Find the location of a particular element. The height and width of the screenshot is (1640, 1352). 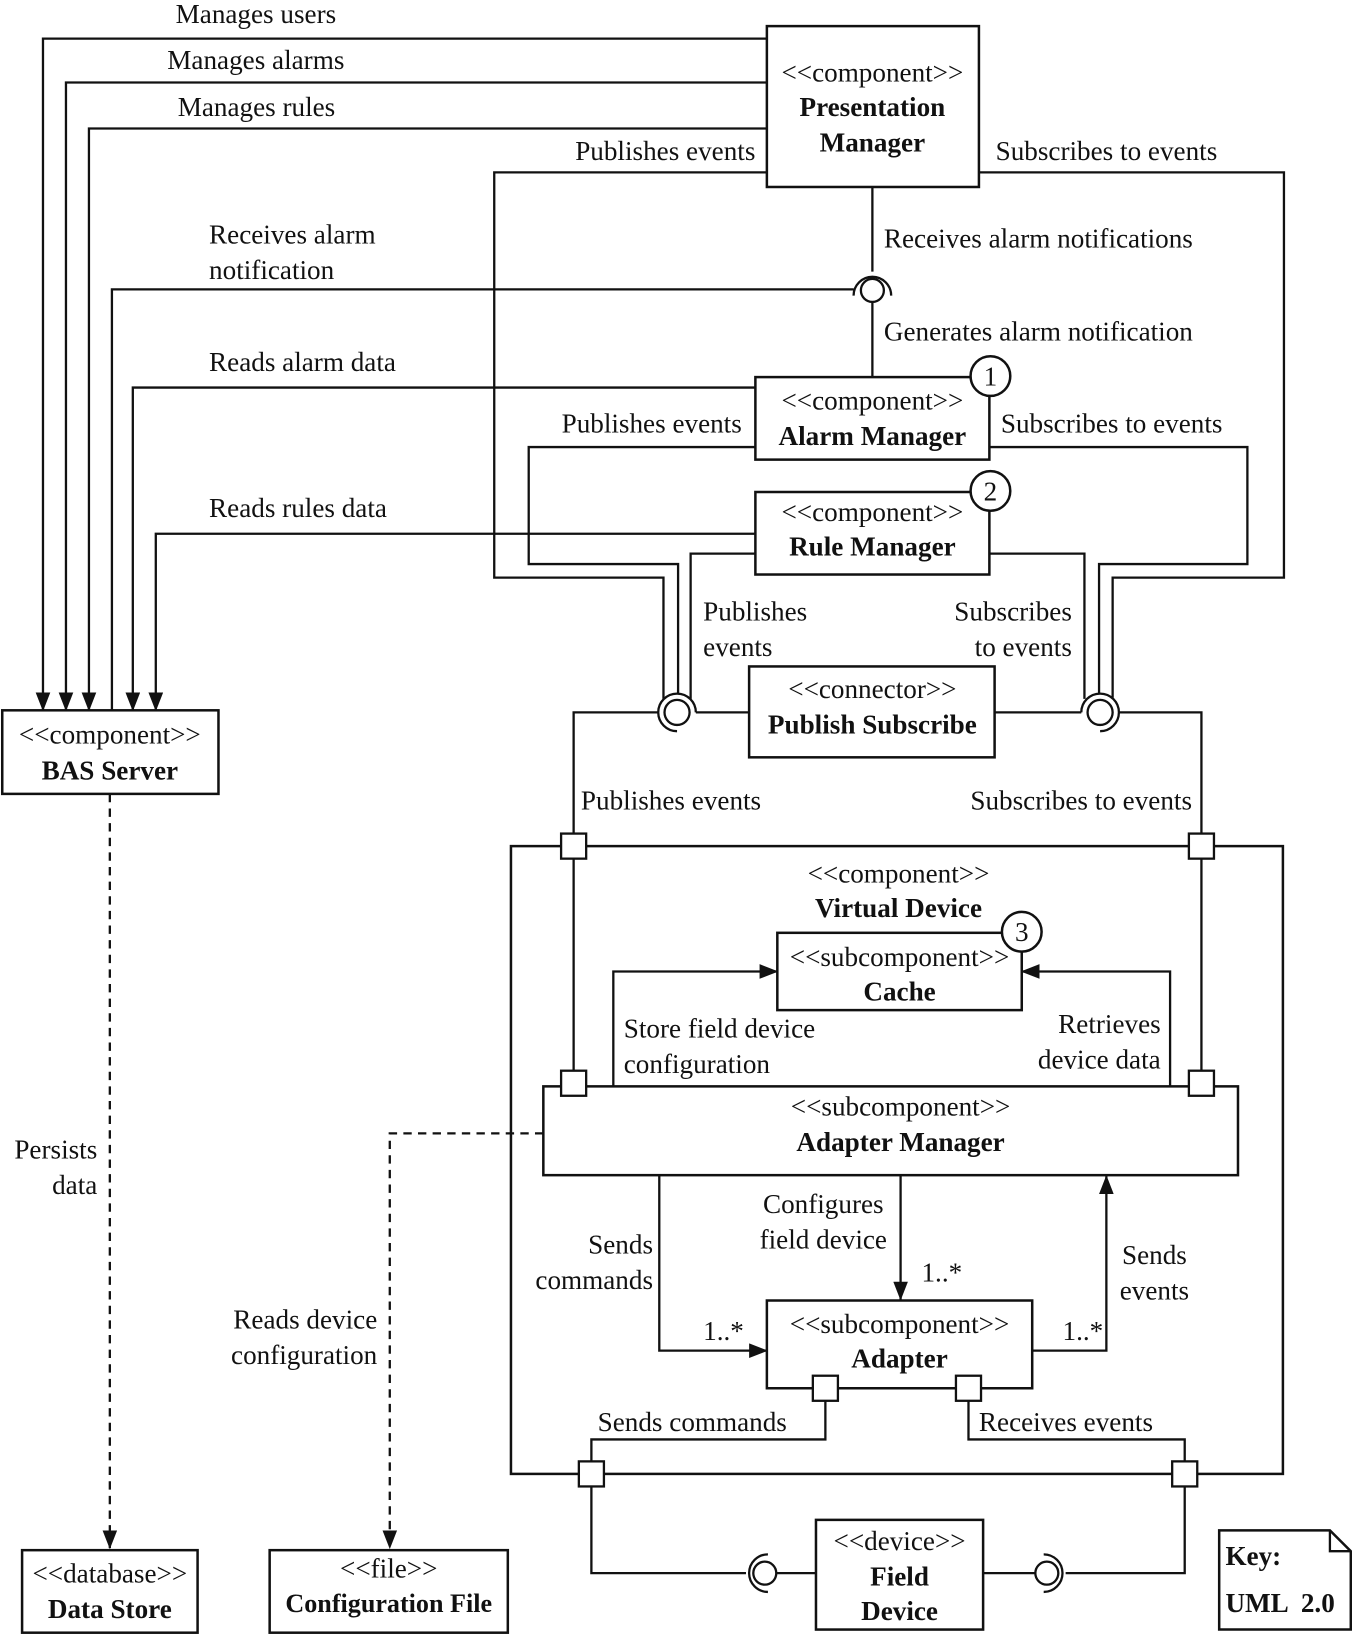

rule-manager-component: <<component>> Rule Manager 2 is located at coordinates (883, 522).